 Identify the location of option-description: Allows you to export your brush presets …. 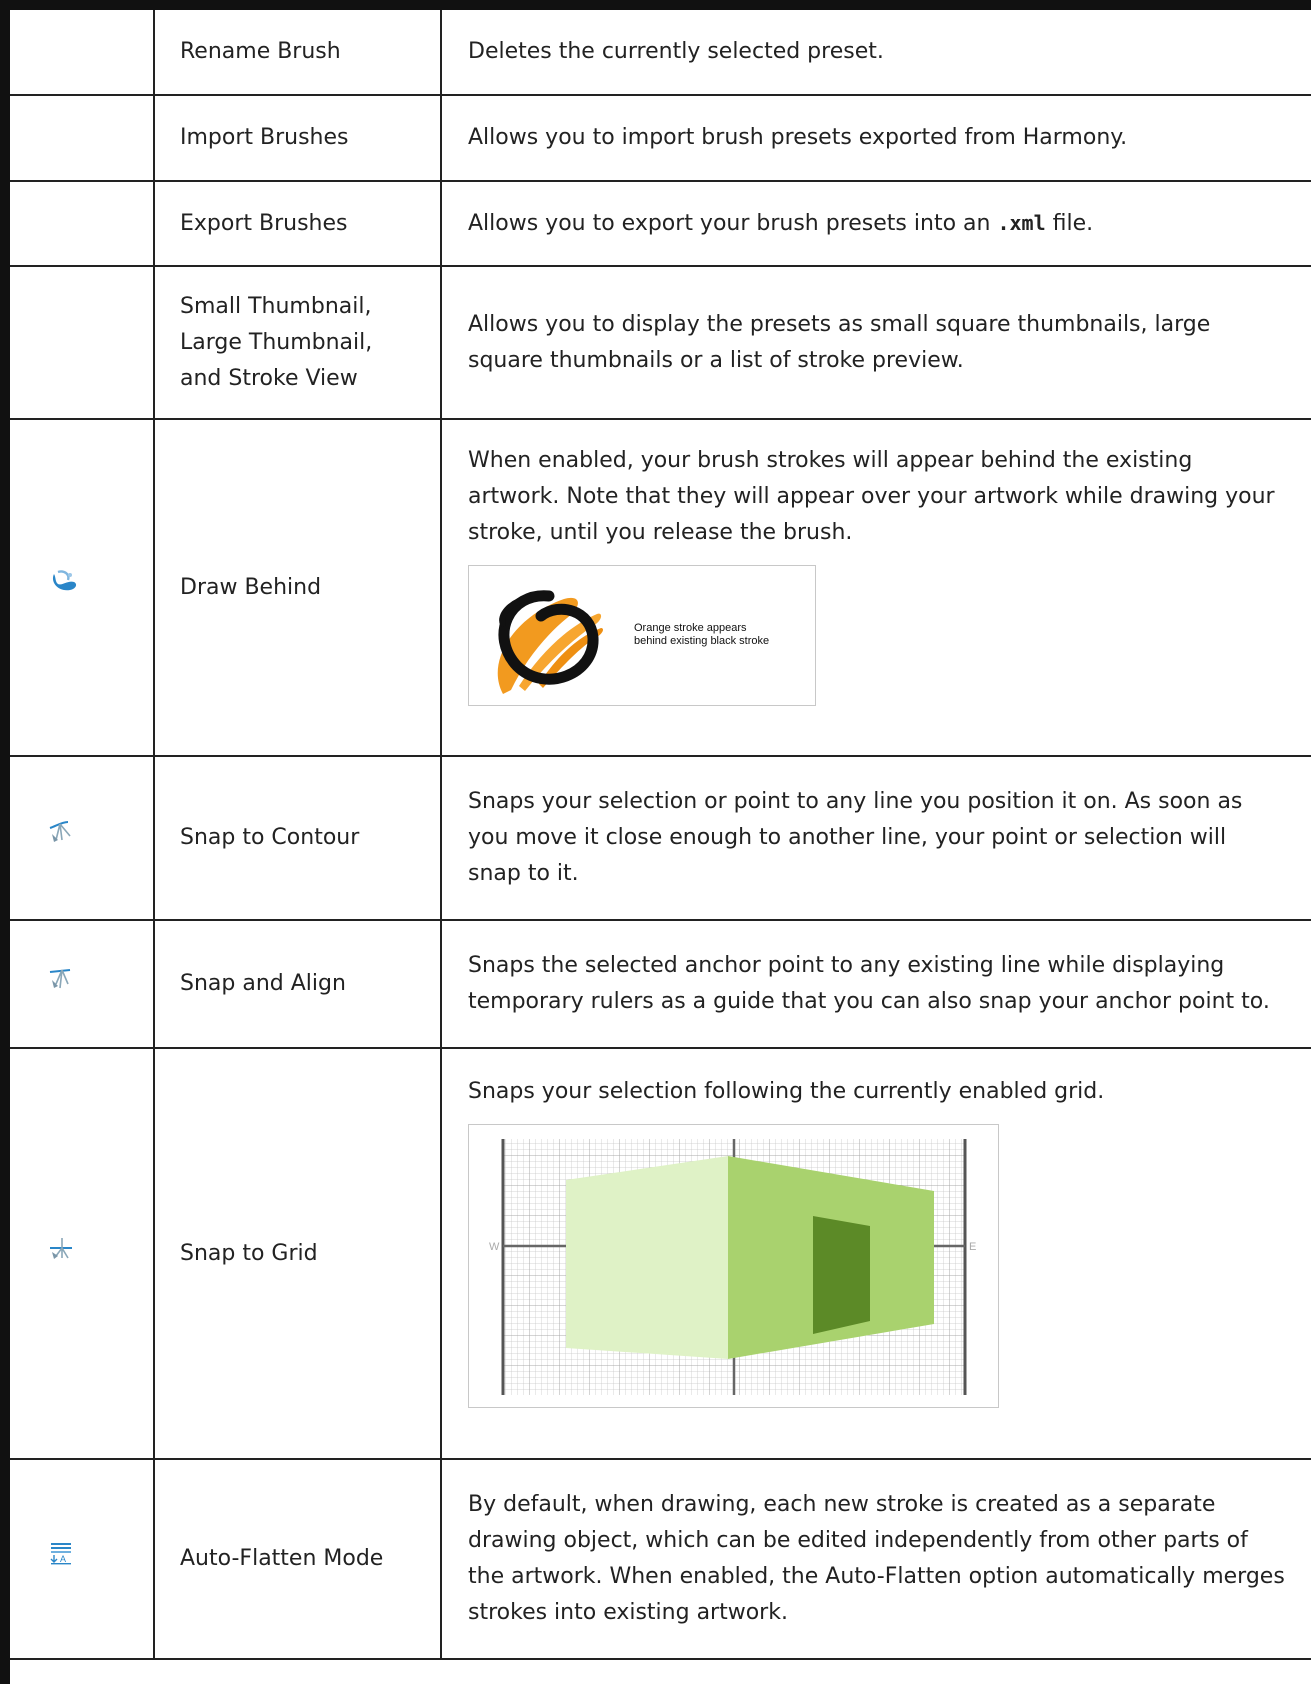
(875, 223).